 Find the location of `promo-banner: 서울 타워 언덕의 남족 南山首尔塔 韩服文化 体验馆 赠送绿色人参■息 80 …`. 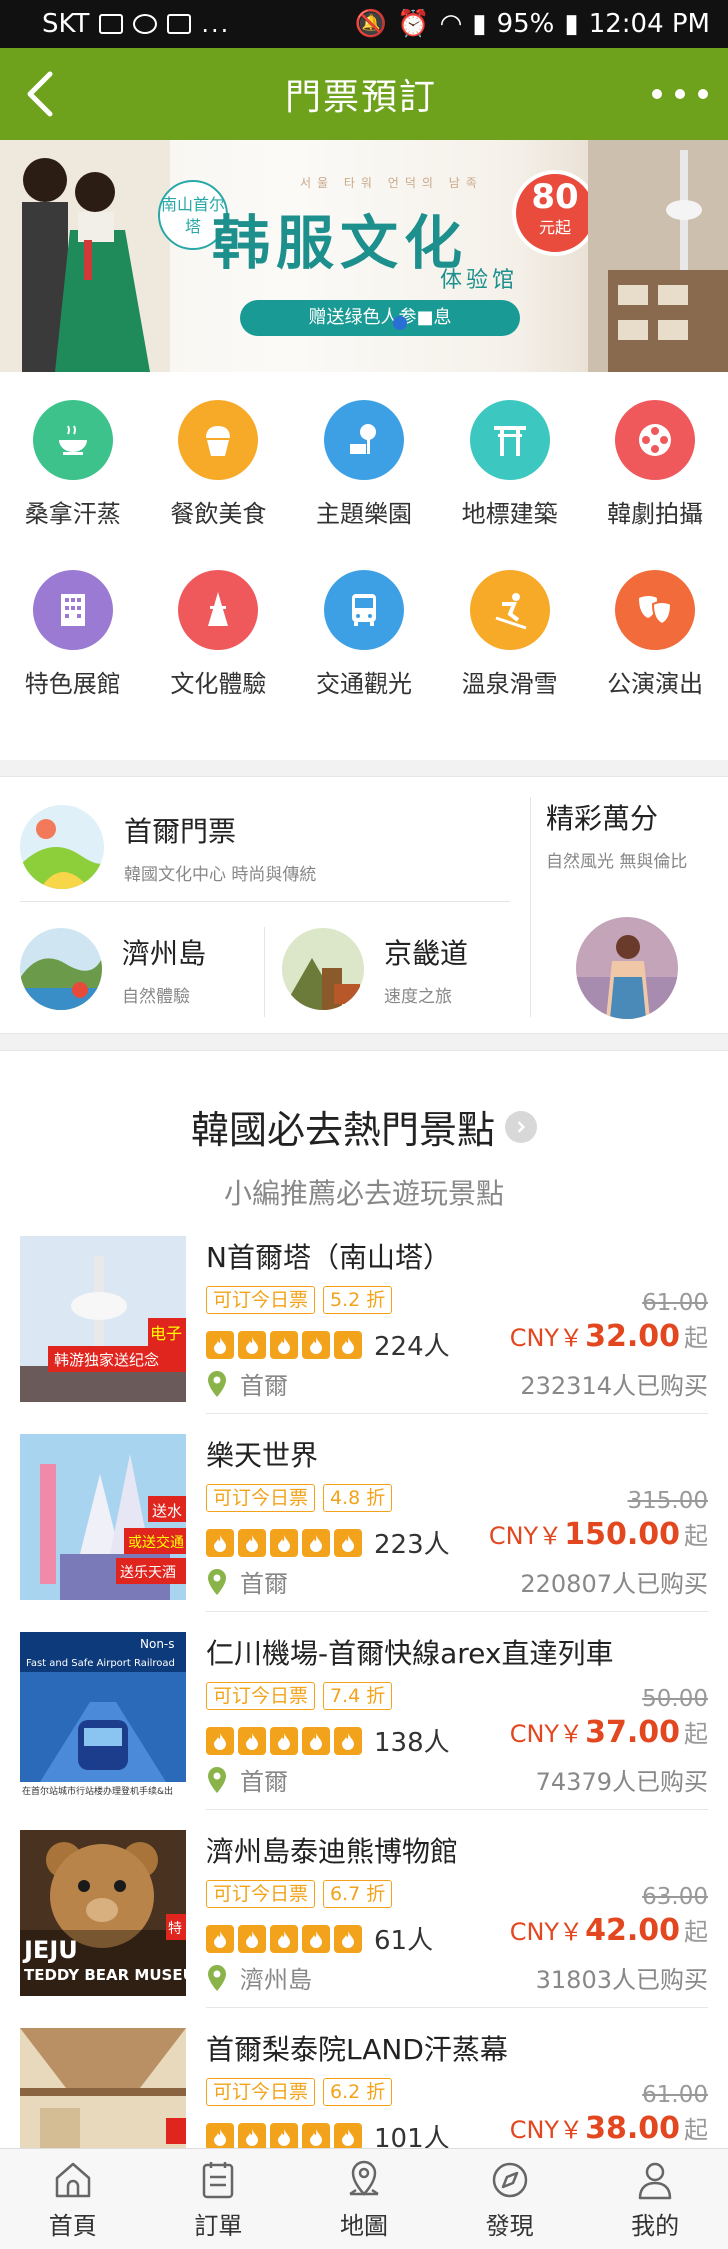

promo-banner: 서울 타워 언덕의 남족 南山首尔塔 韩服文化 体验馆 赠送绿色人参■息 80 … is located at coordinates (364, 256).